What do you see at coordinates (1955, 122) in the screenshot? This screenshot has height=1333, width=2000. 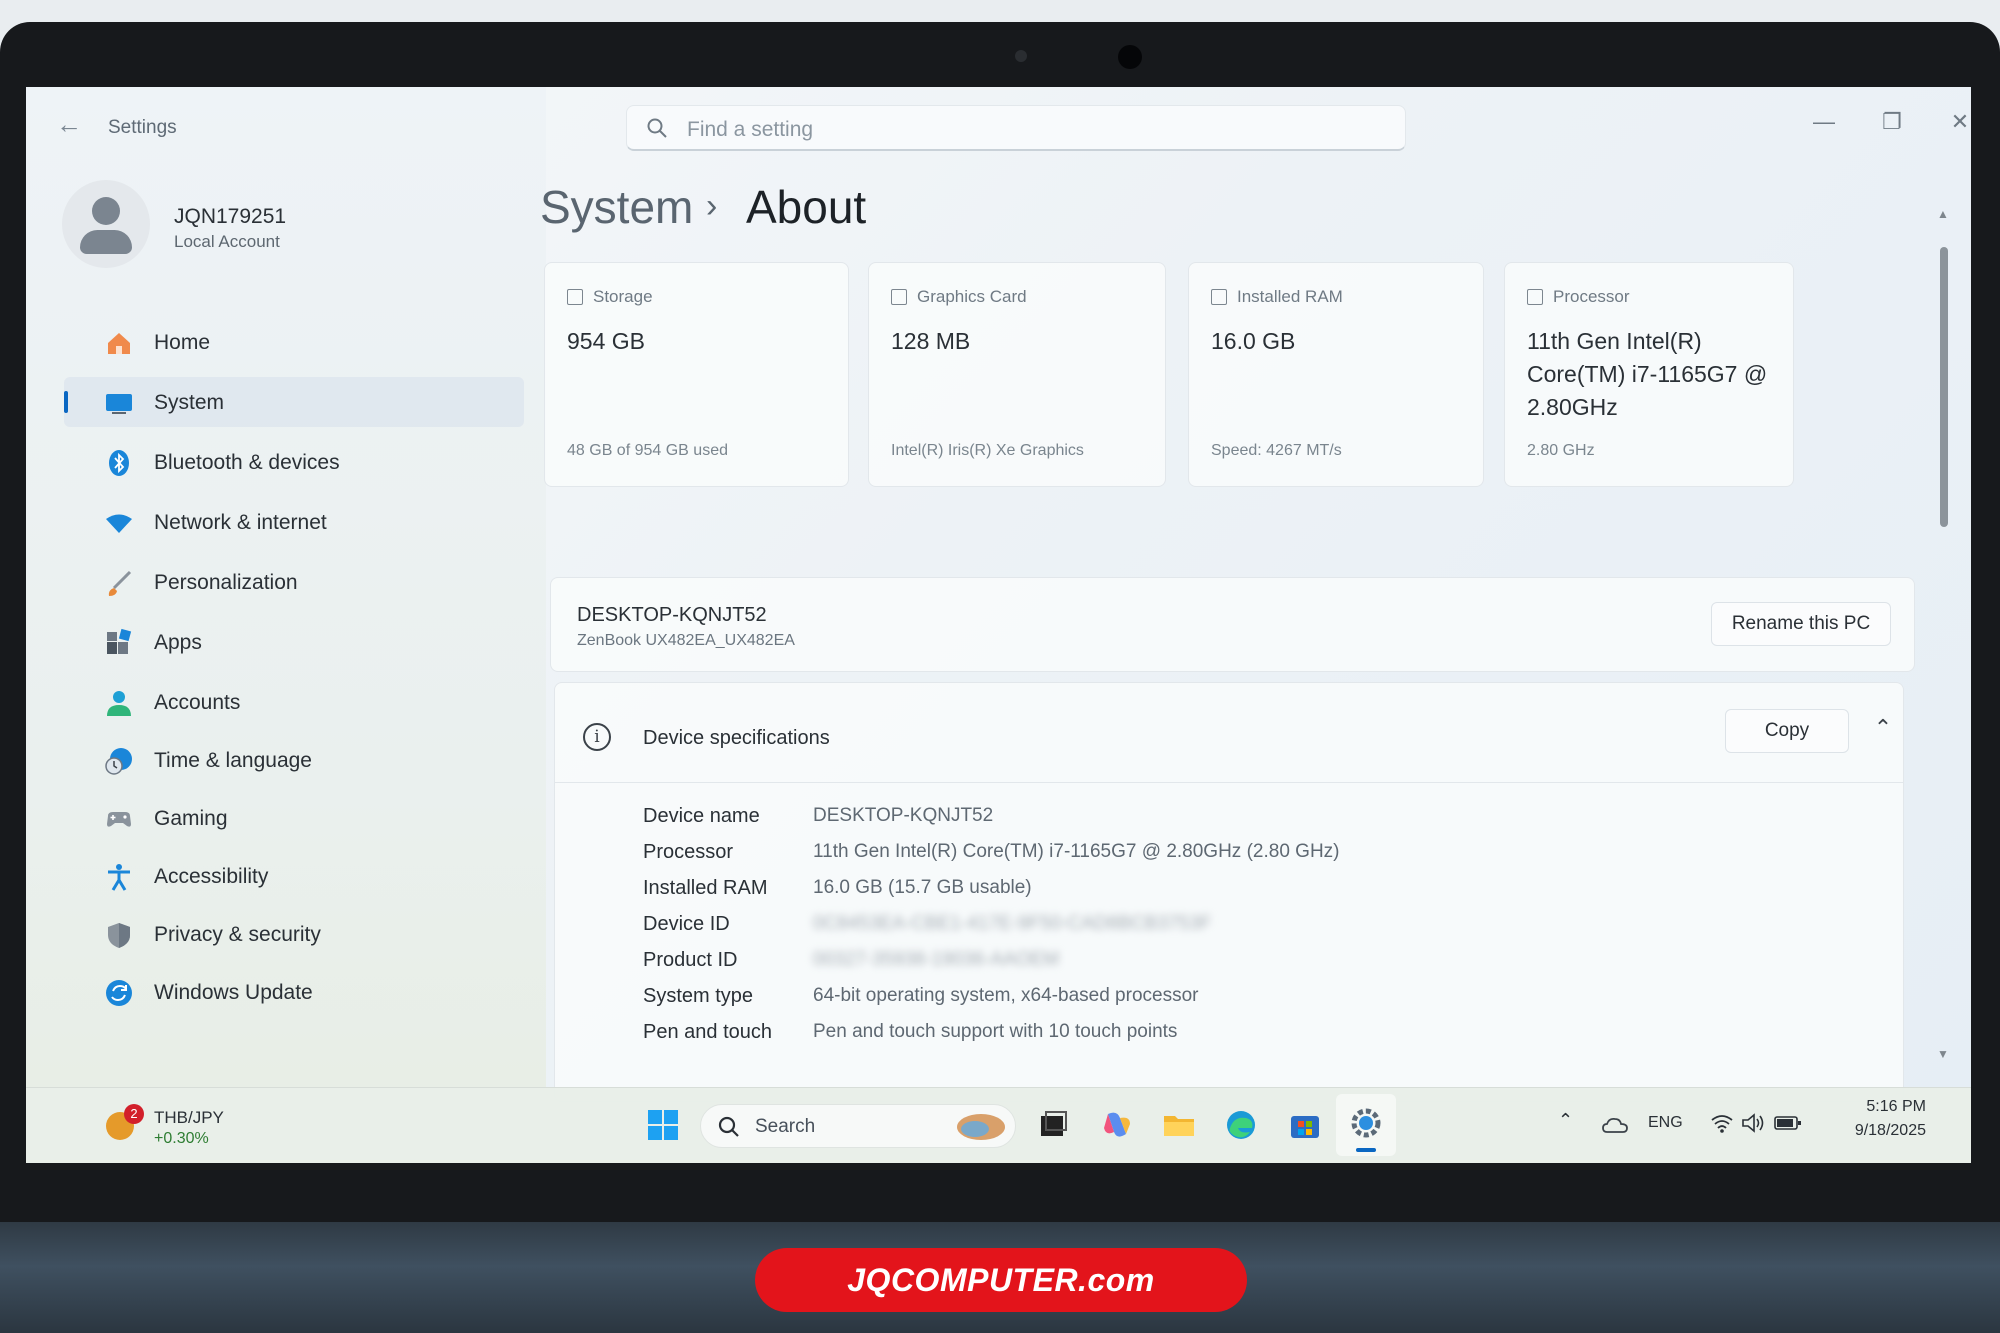 I see `close-icon: ✕` at bounding box center [1955, 122].